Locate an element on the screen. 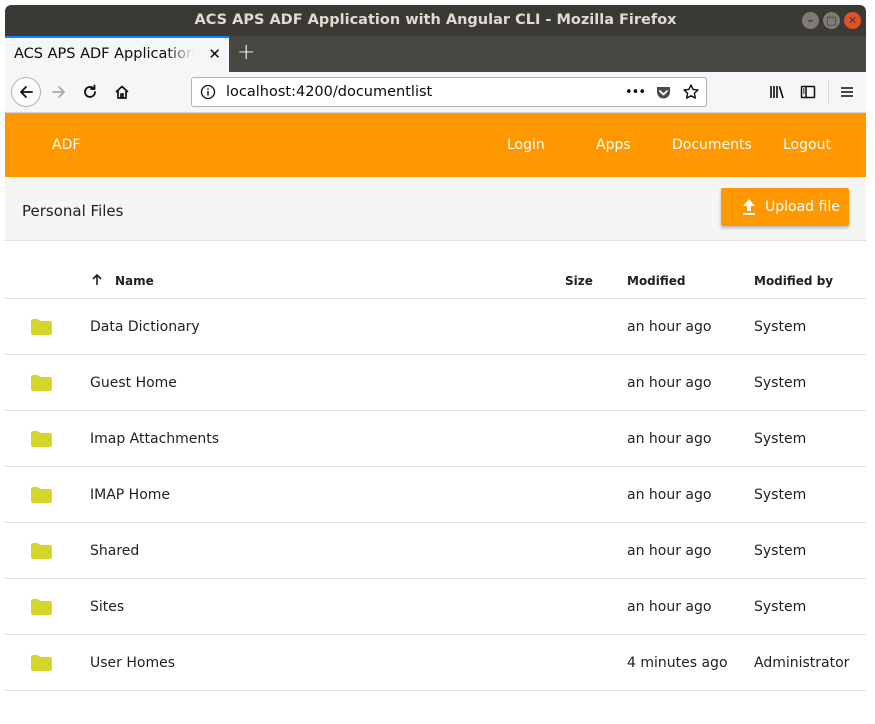  pocket-icon is located at coordinates (663, 92).